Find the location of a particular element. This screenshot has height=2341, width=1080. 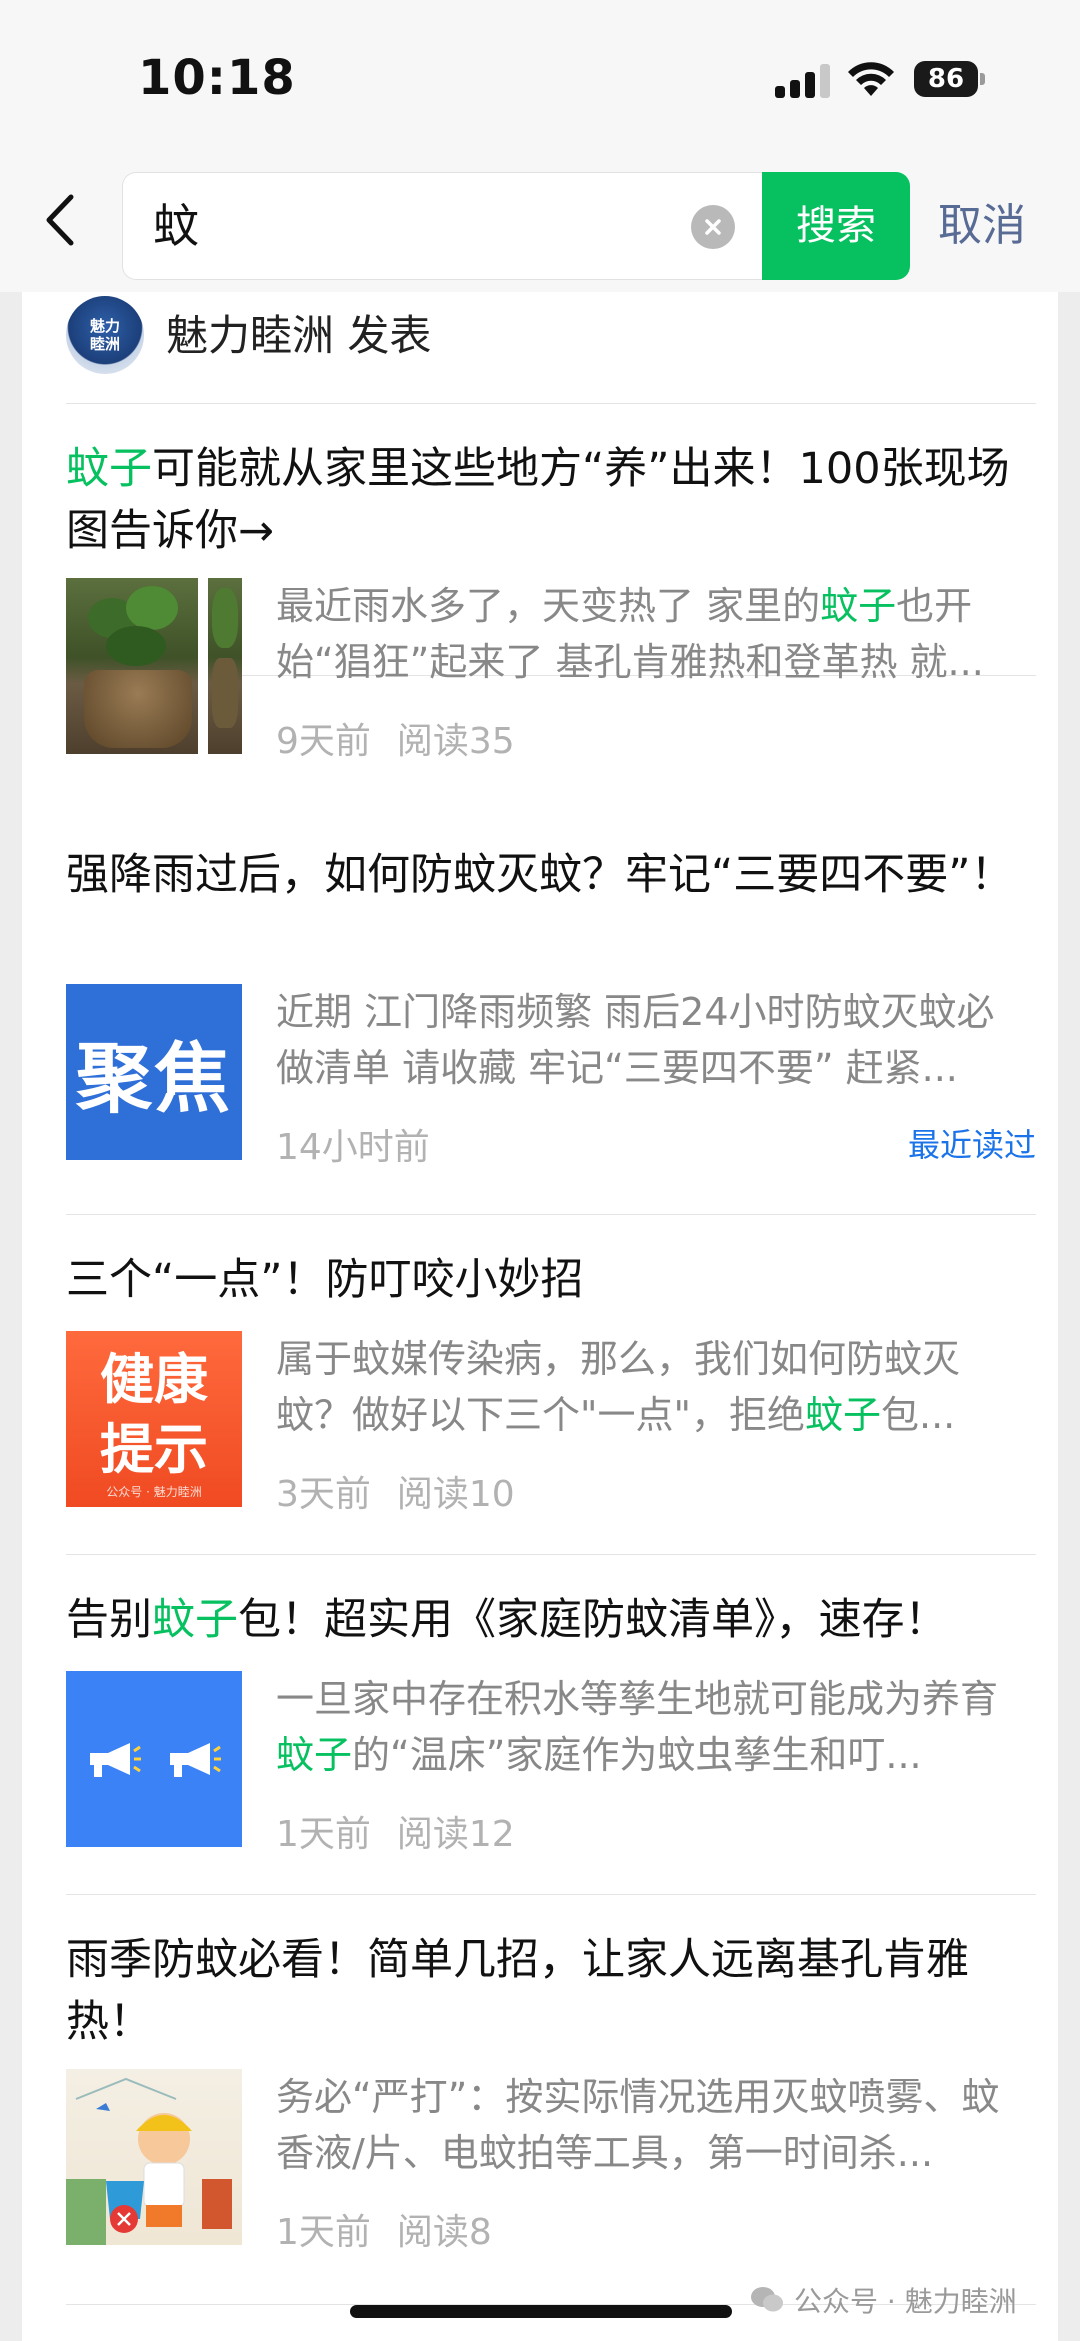

article-reads: 阅读35 is located at coordinates (455, 741).